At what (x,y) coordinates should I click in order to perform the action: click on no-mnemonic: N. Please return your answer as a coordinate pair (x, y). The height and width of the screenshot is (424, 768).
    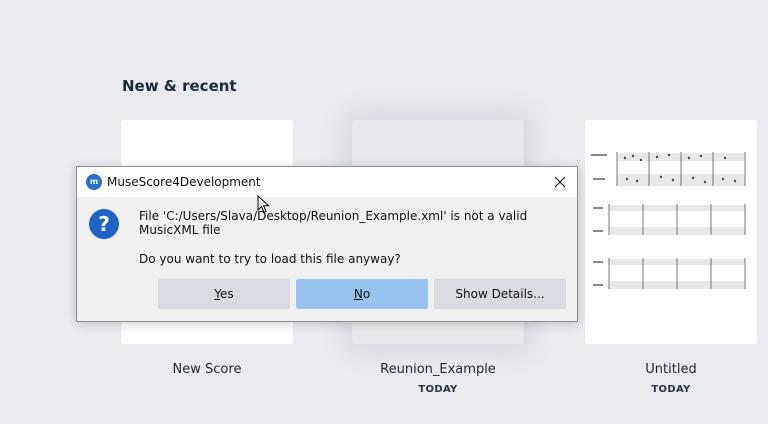
    Looking at the image, I should click on (358, 294).